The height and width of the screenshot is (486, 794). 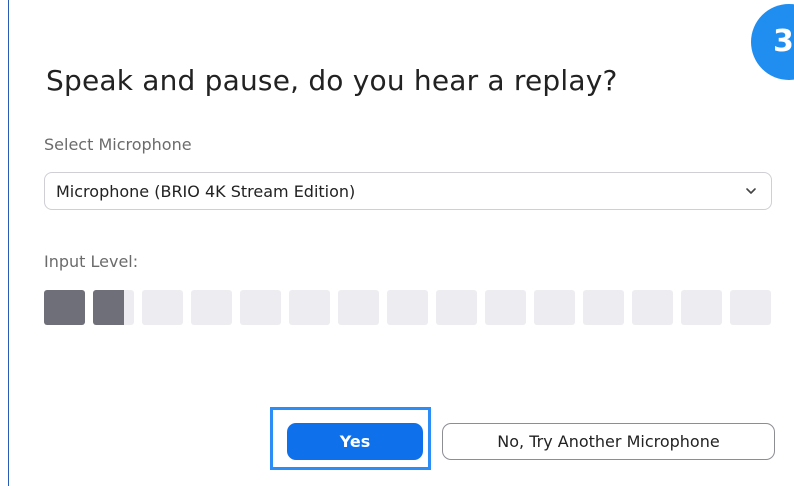 I want to click on microphone-select: Microphone (BRIO 4K Stream Edition), so click(x=408, y=191).